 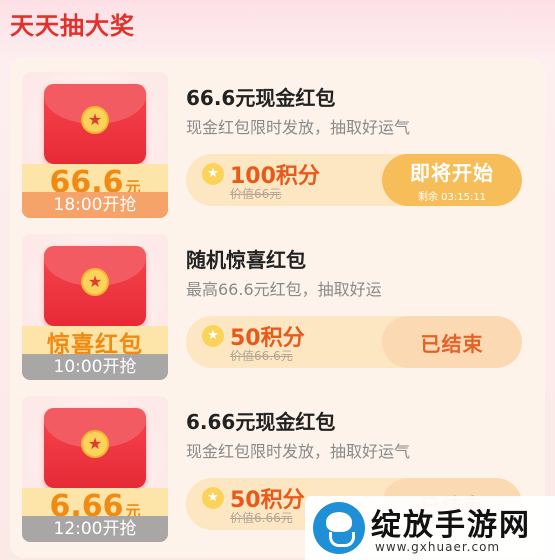 I want to click on ended-button: 已结束, so click(x=452, y=342).